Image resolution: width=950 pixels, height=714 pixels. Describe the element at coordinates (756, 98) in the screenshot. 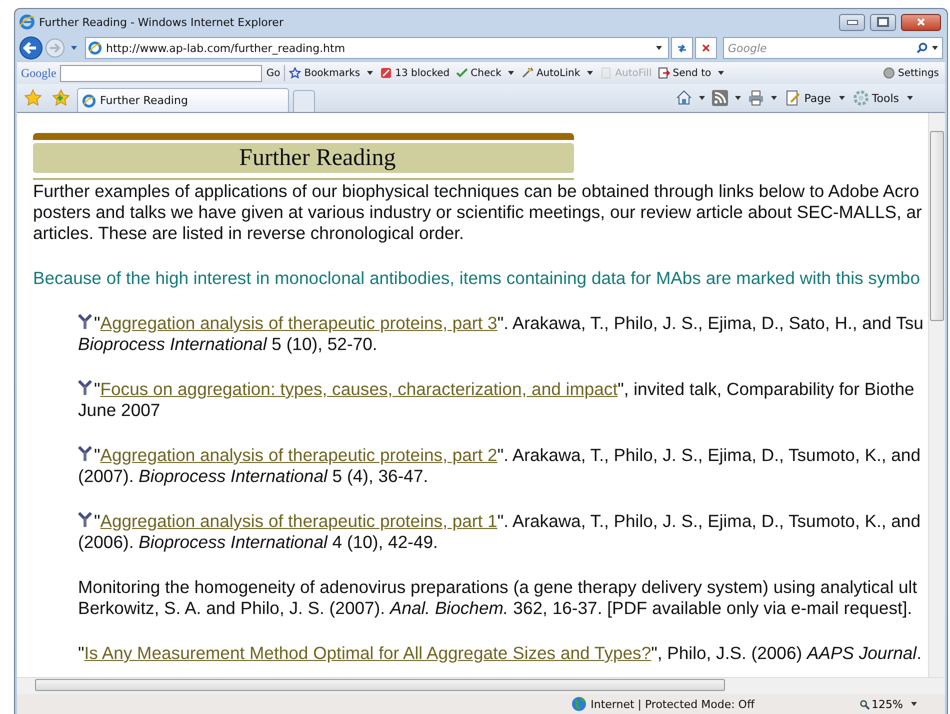

I see `printer-icon` at that location.